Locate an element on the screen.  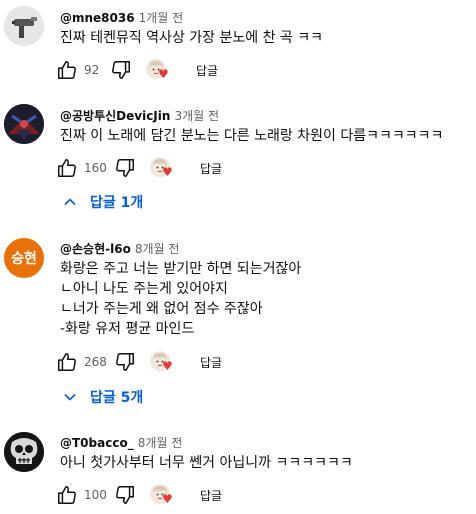
comment-time: 1개월 전 is located at coordinates (161, 18).